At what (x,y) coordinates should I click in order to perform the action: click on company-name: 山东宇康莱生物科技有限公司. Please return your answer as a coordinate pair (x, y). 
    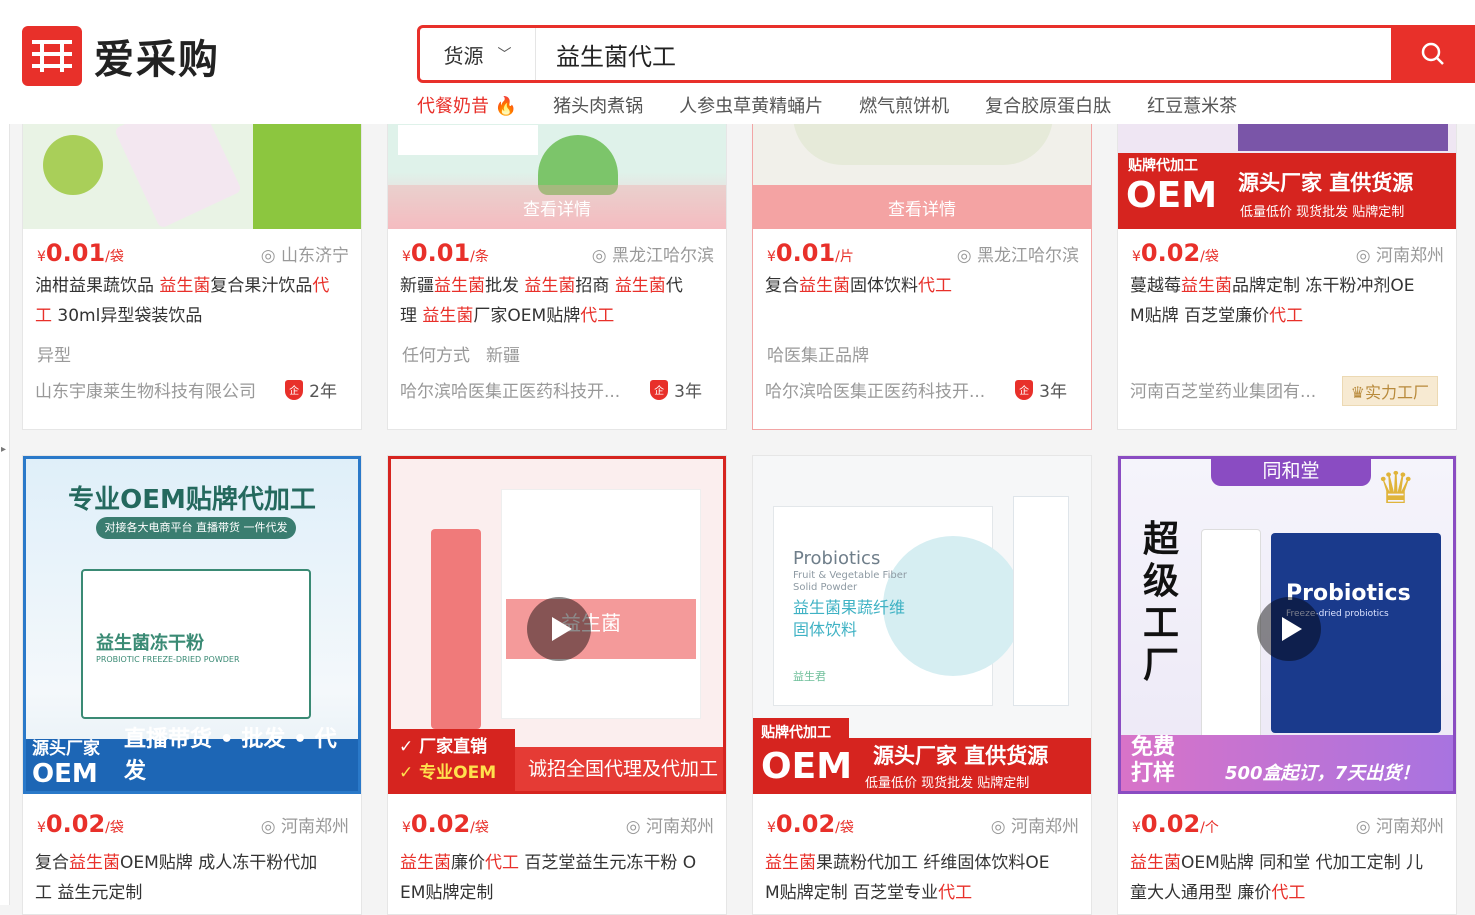
    Looking at the image, I should click on (152, 389).